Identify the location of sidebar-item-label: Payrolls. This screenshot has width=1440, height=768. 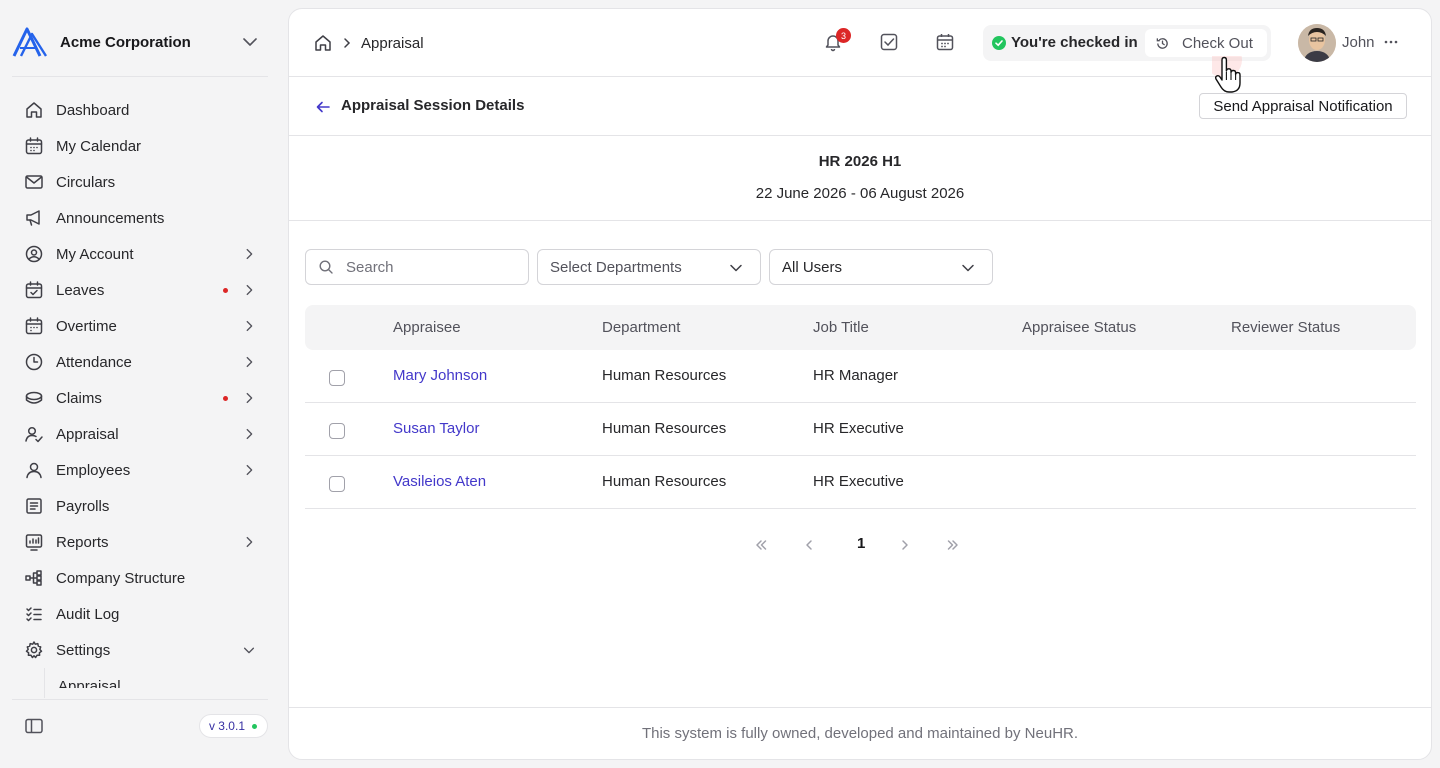
(83, 506).